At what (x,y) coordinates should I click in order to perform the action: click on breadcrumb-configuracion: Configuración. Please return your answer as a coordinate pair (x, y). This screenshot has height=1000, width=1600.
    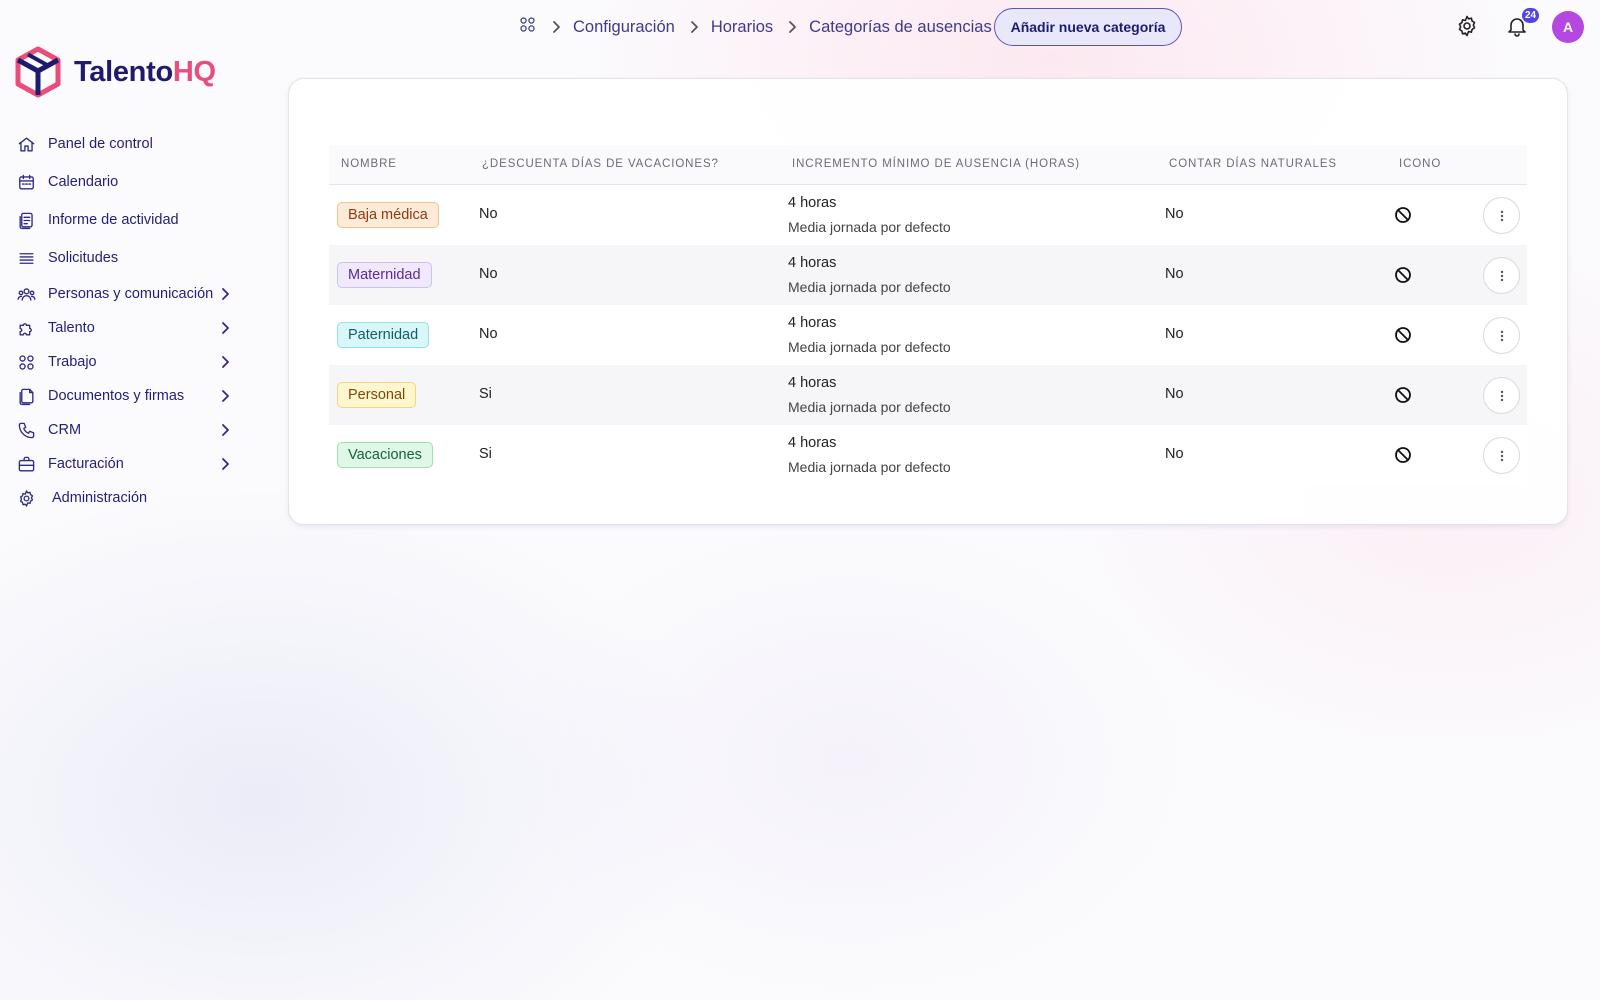
    Looking at the image, I should click on (624, 27).